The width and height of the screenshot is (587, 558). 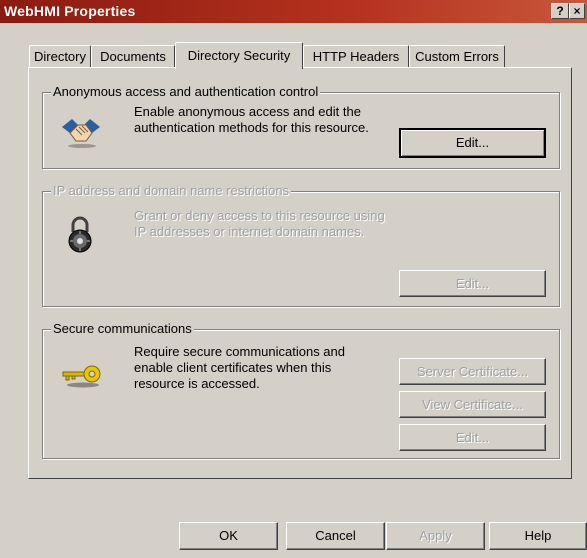 I want to click on tab-custom-errors: Custom Errors, so click(x=457, y=56).